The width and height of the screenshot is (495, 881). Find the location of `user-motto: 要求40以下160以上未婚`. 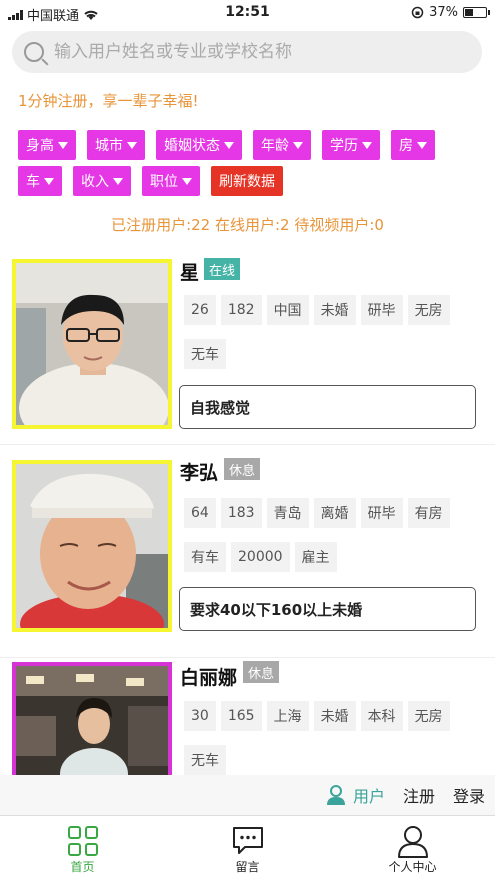

user-motto: 要求40以下160以上未婚 is located at coordinates (327, 609).